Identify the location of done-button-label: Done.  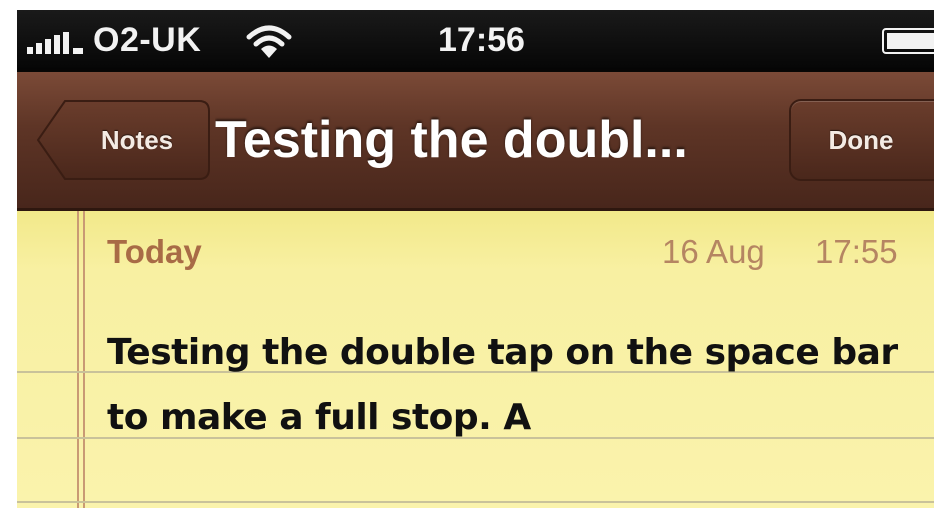
(861, 140).